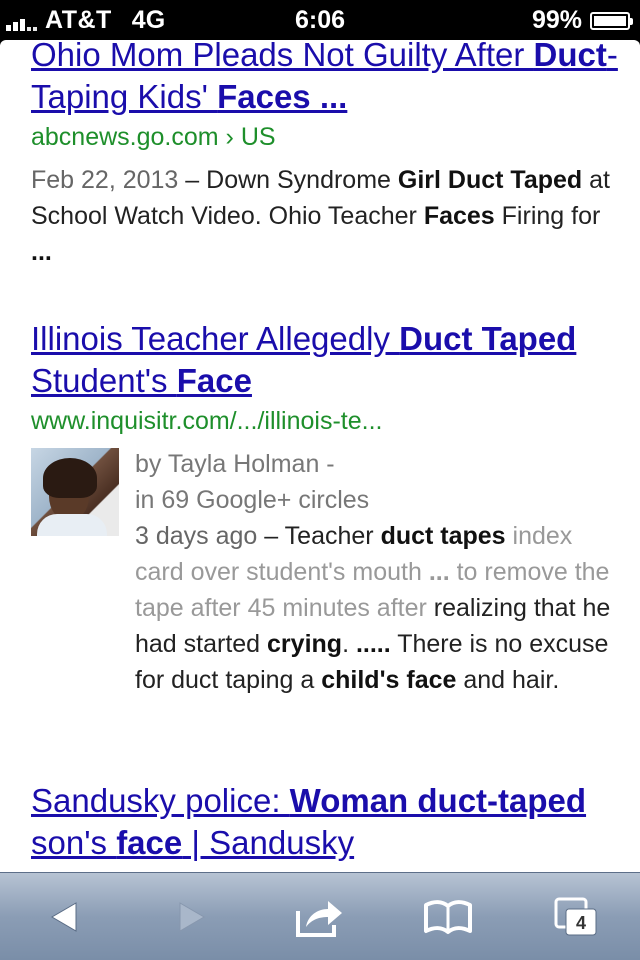 This screenshot has width=640, height=960. Describe the element at coordinates (326, 137) in the screenshot. I see `result-url: abcnews.go.com › US` at that location.